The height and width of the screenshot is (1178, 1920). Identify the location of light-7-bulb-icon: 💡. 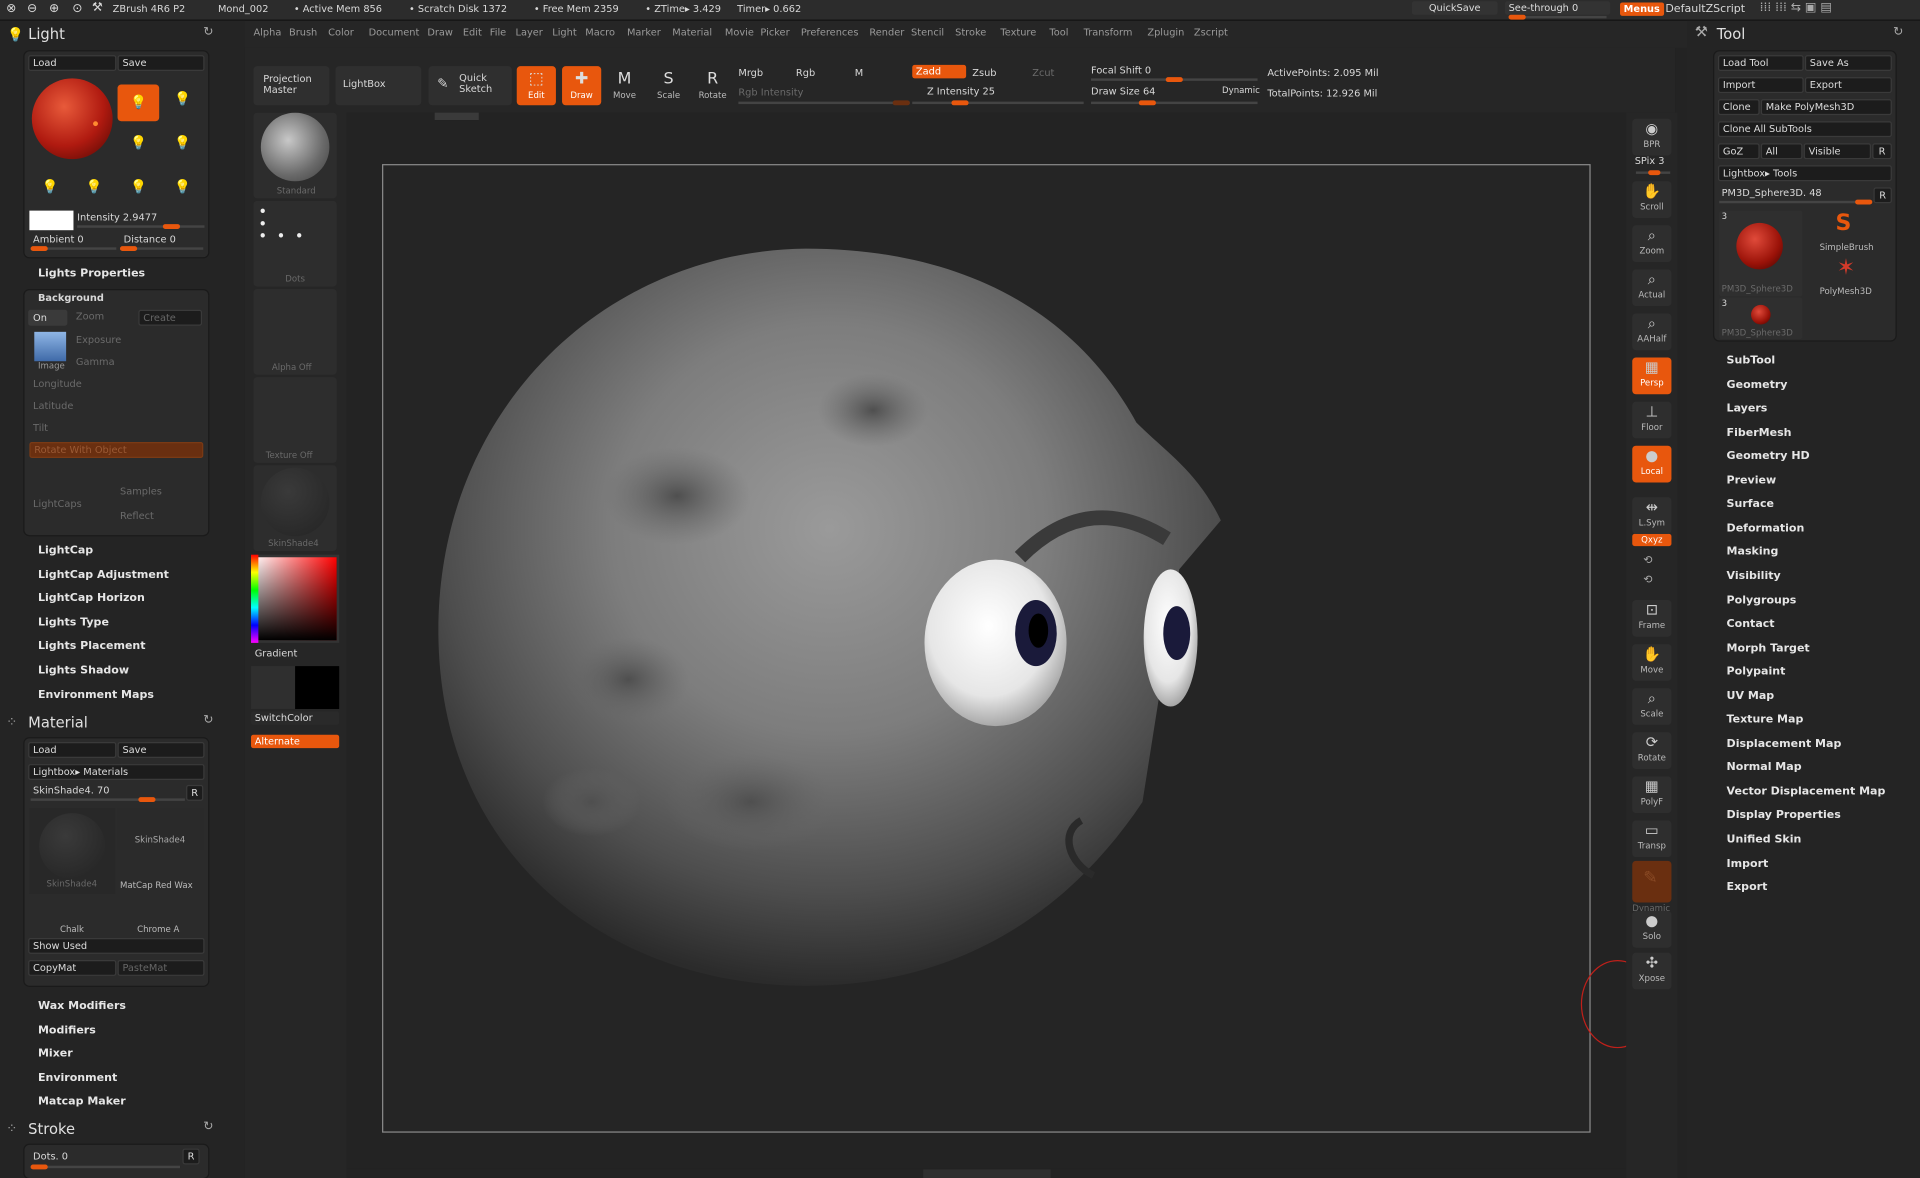
(138, 187).